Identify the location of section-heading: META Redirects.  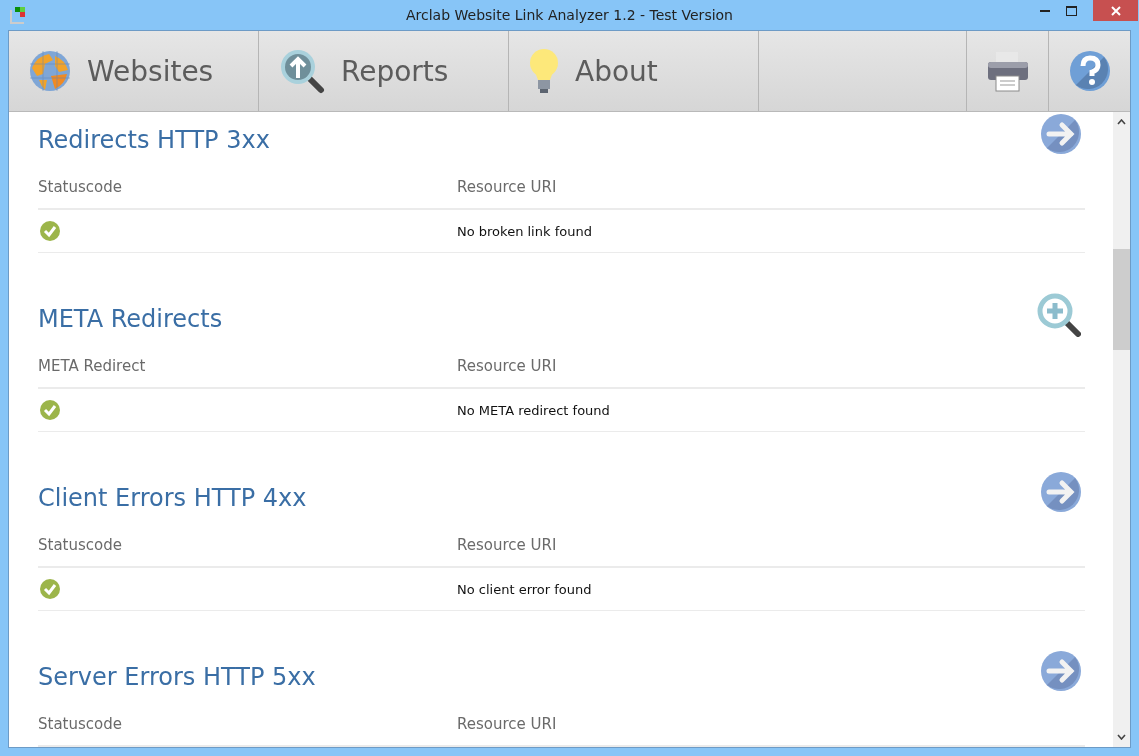
(130, 319).